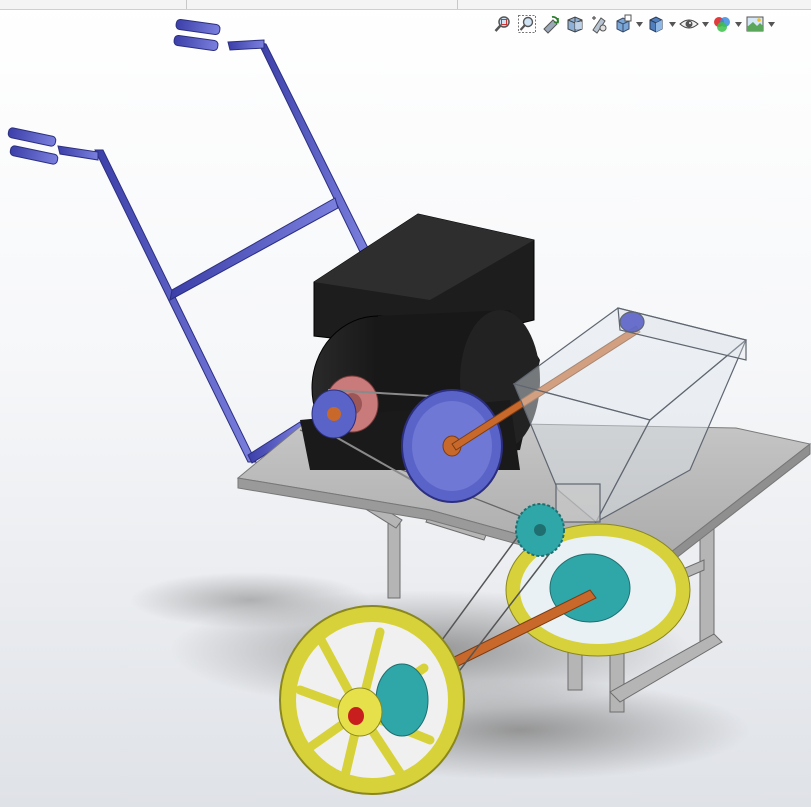 This screenshot has width=811, height=807. I want to click on front-wheel, so click(372, 700).